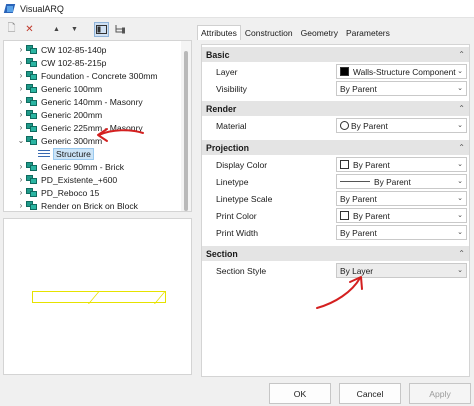  I want to click on tab-attributes: Attributes, so click(219, 32).